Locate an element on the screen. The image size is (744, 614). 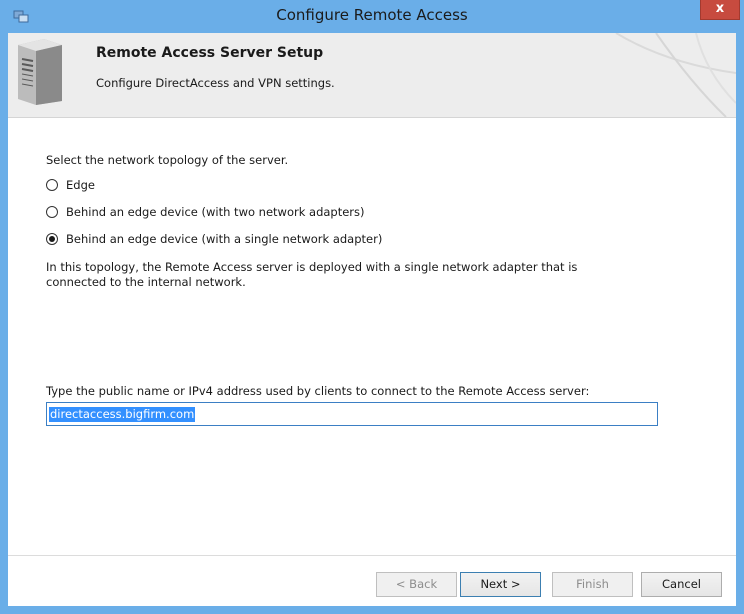
footer-divider is located at coordinates (372, 555).